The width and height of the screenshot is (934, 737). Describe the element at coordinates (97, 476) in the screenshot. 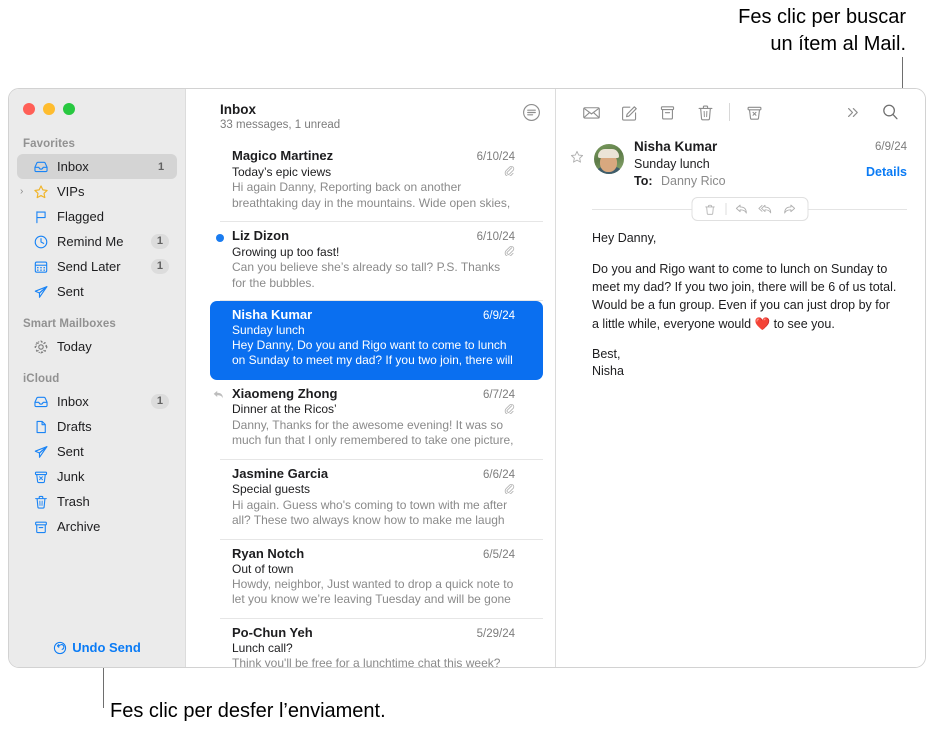

I see `sidebar-item-junk: Junk` at that location.